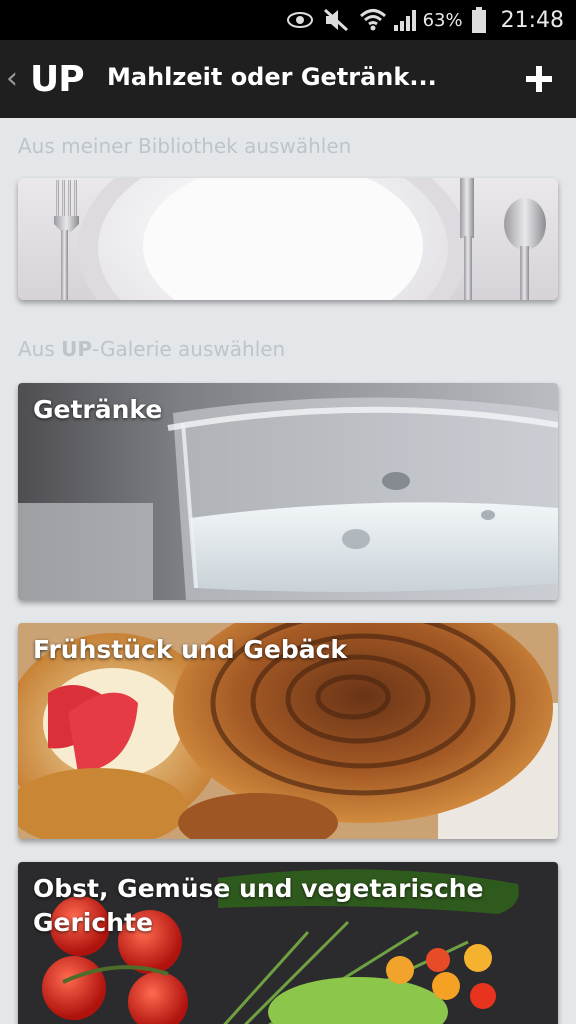 The image size is (576, 1024). Describe the element at coordinates (190, 649) in the screenshot. I see `category-title-breakfast: Frühstück und Gebäck` at that location.